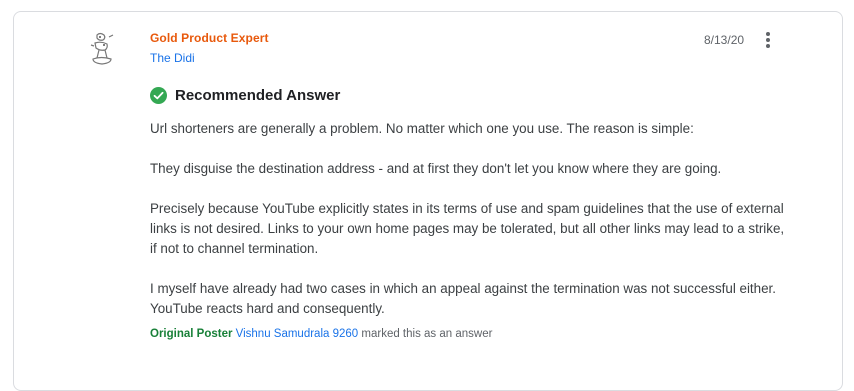 This screenshot has width=854, height=391. I want to click on check-circle-icon, so click(158, 95).